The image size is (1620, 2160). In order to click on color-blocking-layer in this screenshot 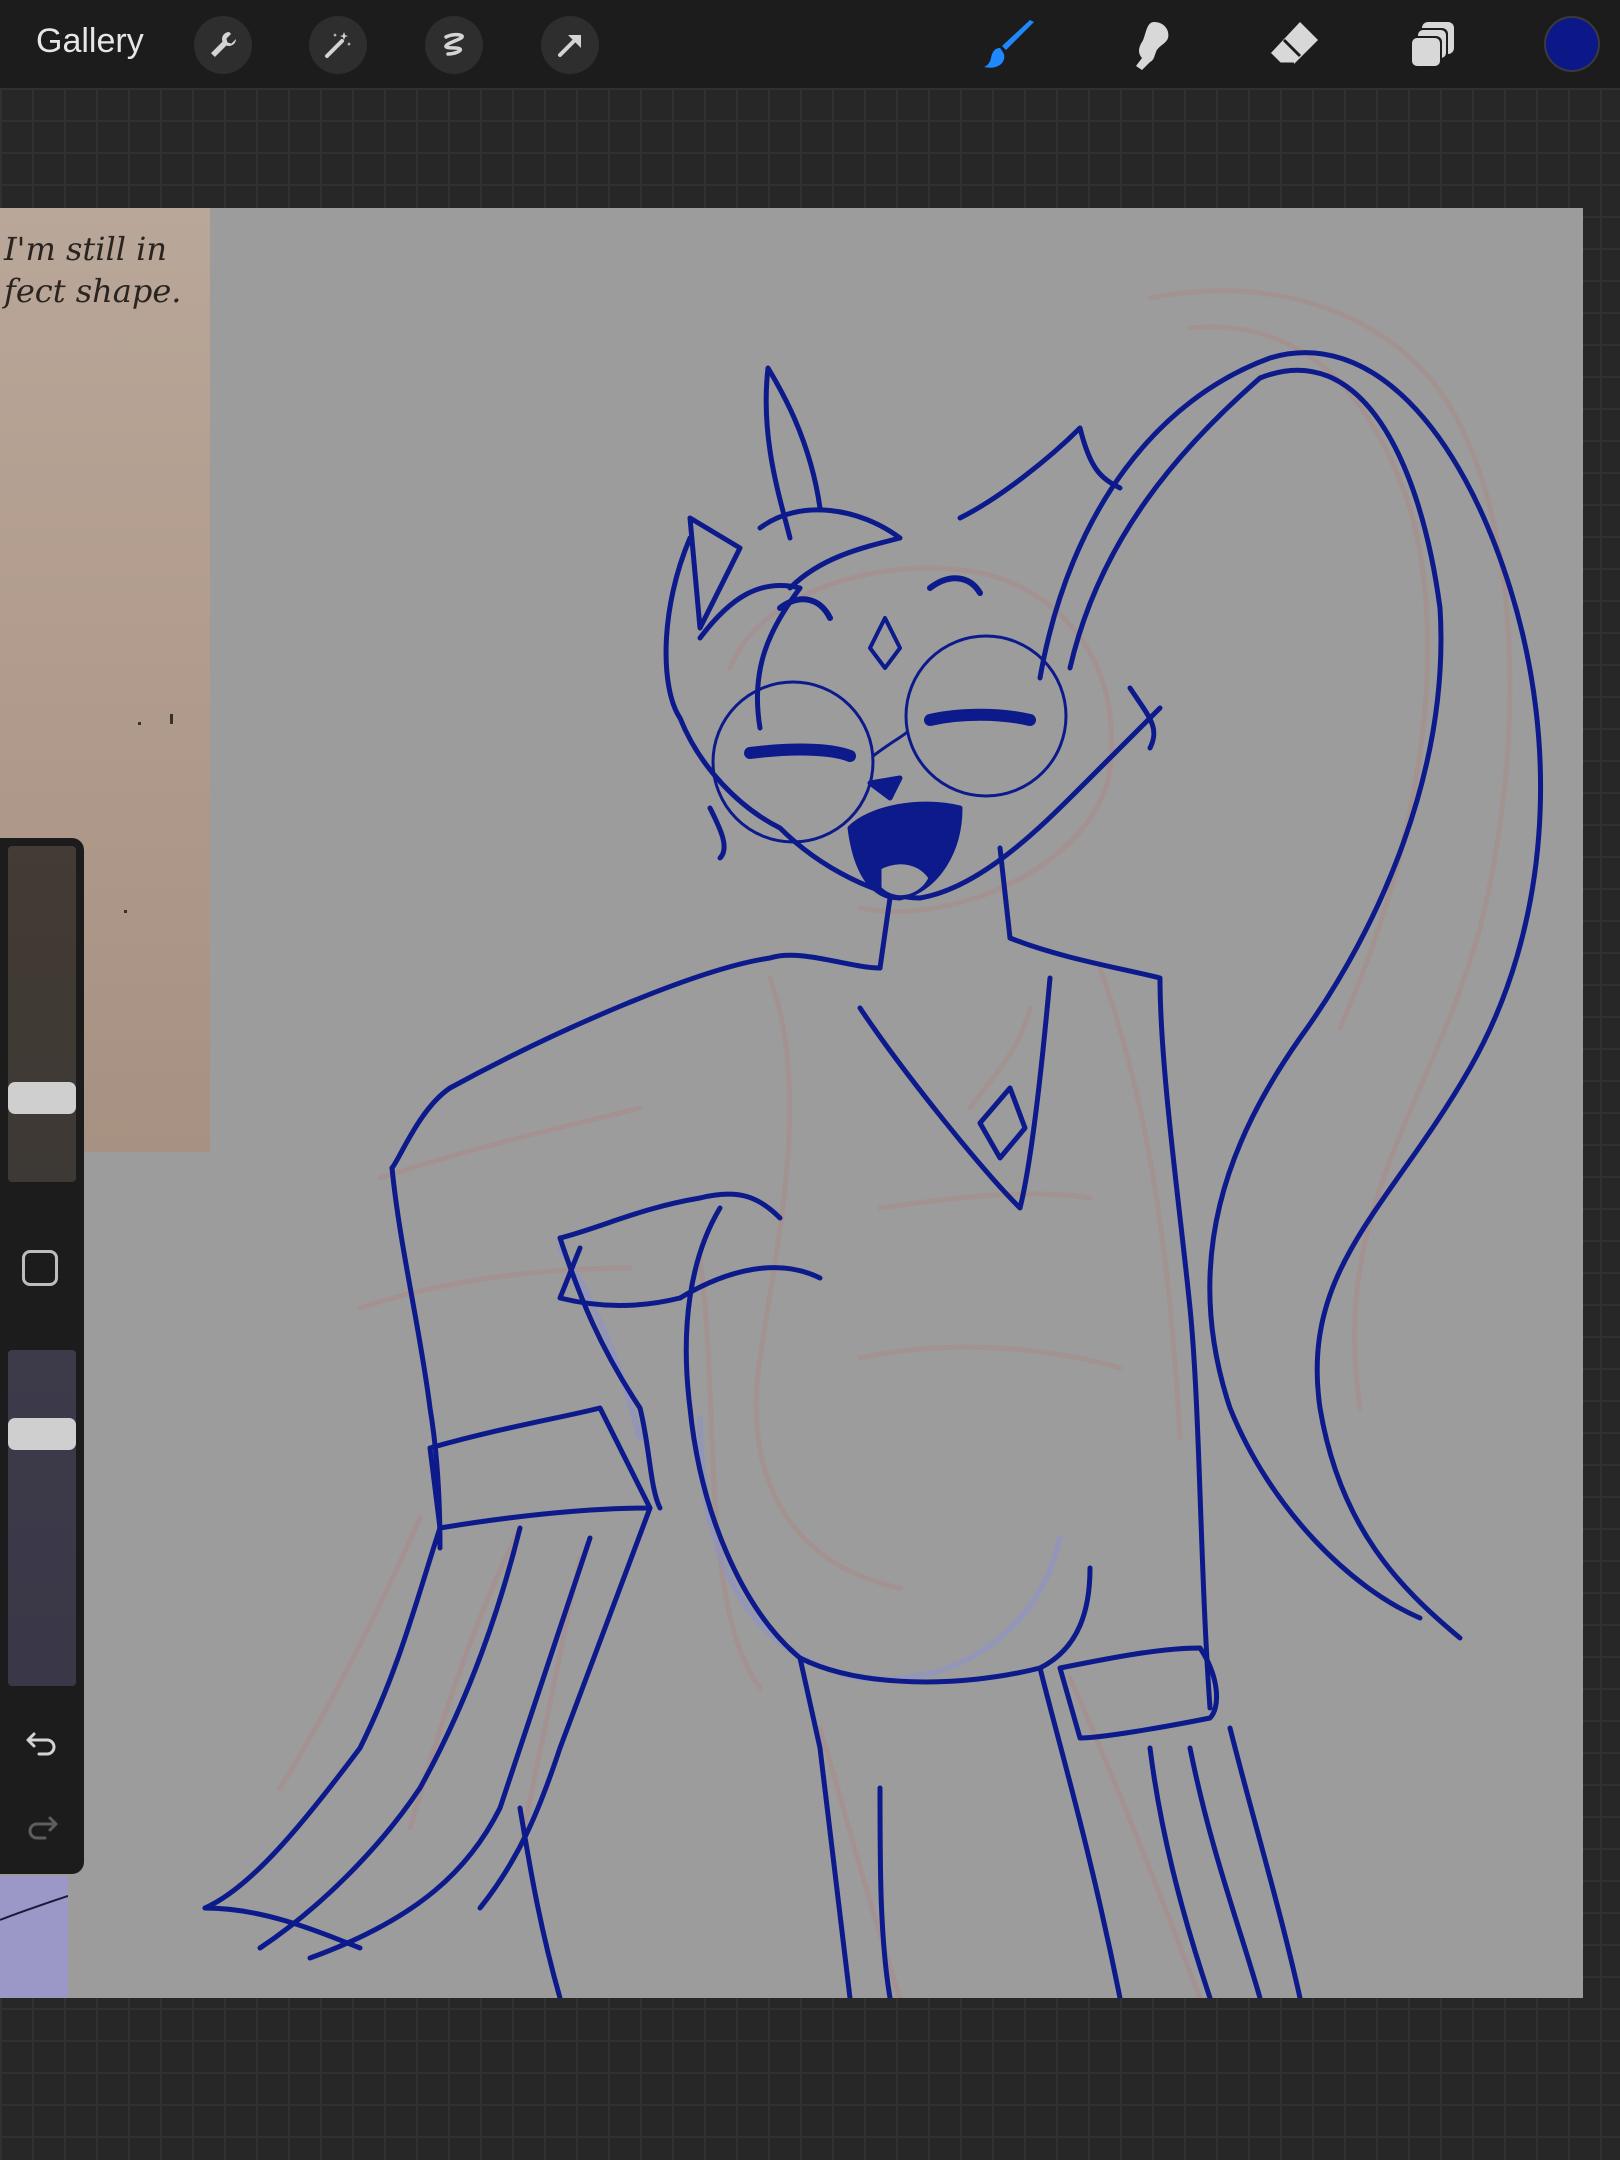, I will do `click(810, 1464)`.